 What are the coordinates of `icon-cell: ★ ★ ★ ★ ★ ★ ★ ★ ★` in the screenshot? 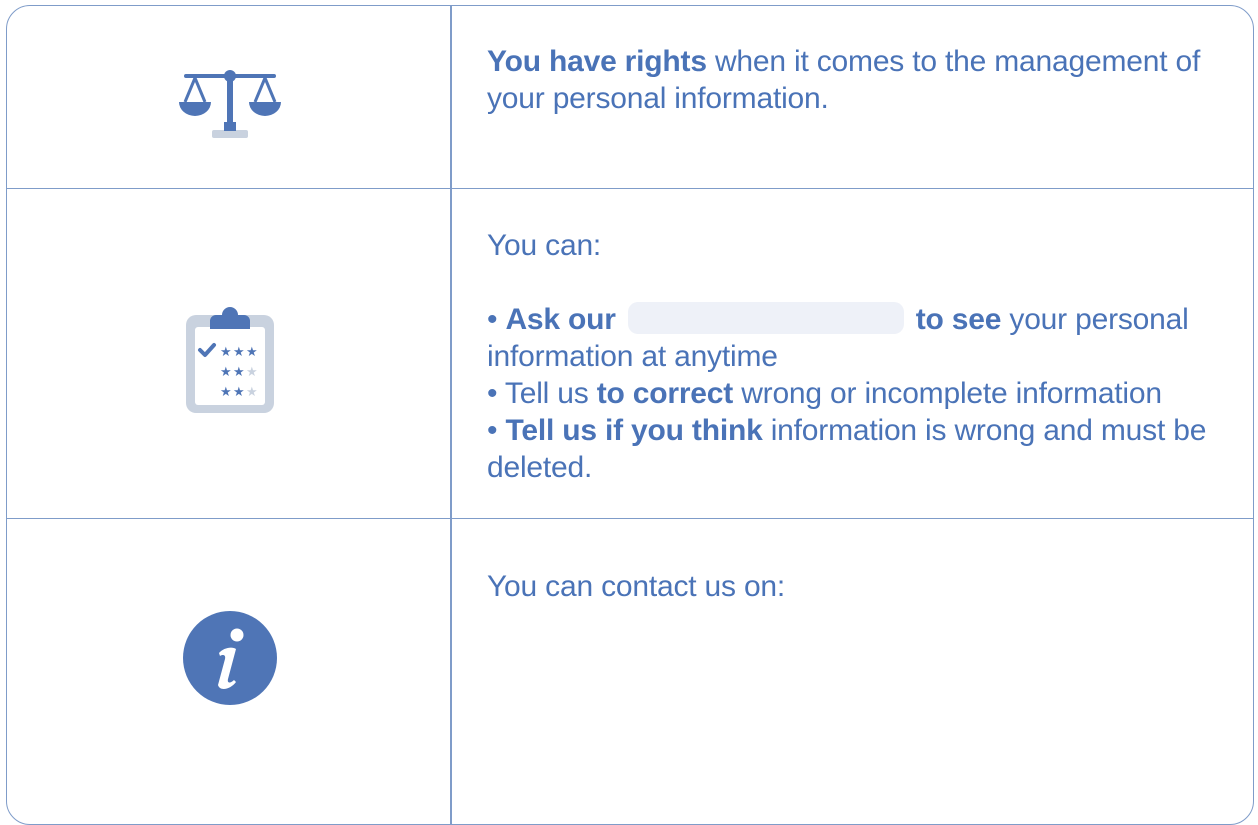 It's located at (228, 353).